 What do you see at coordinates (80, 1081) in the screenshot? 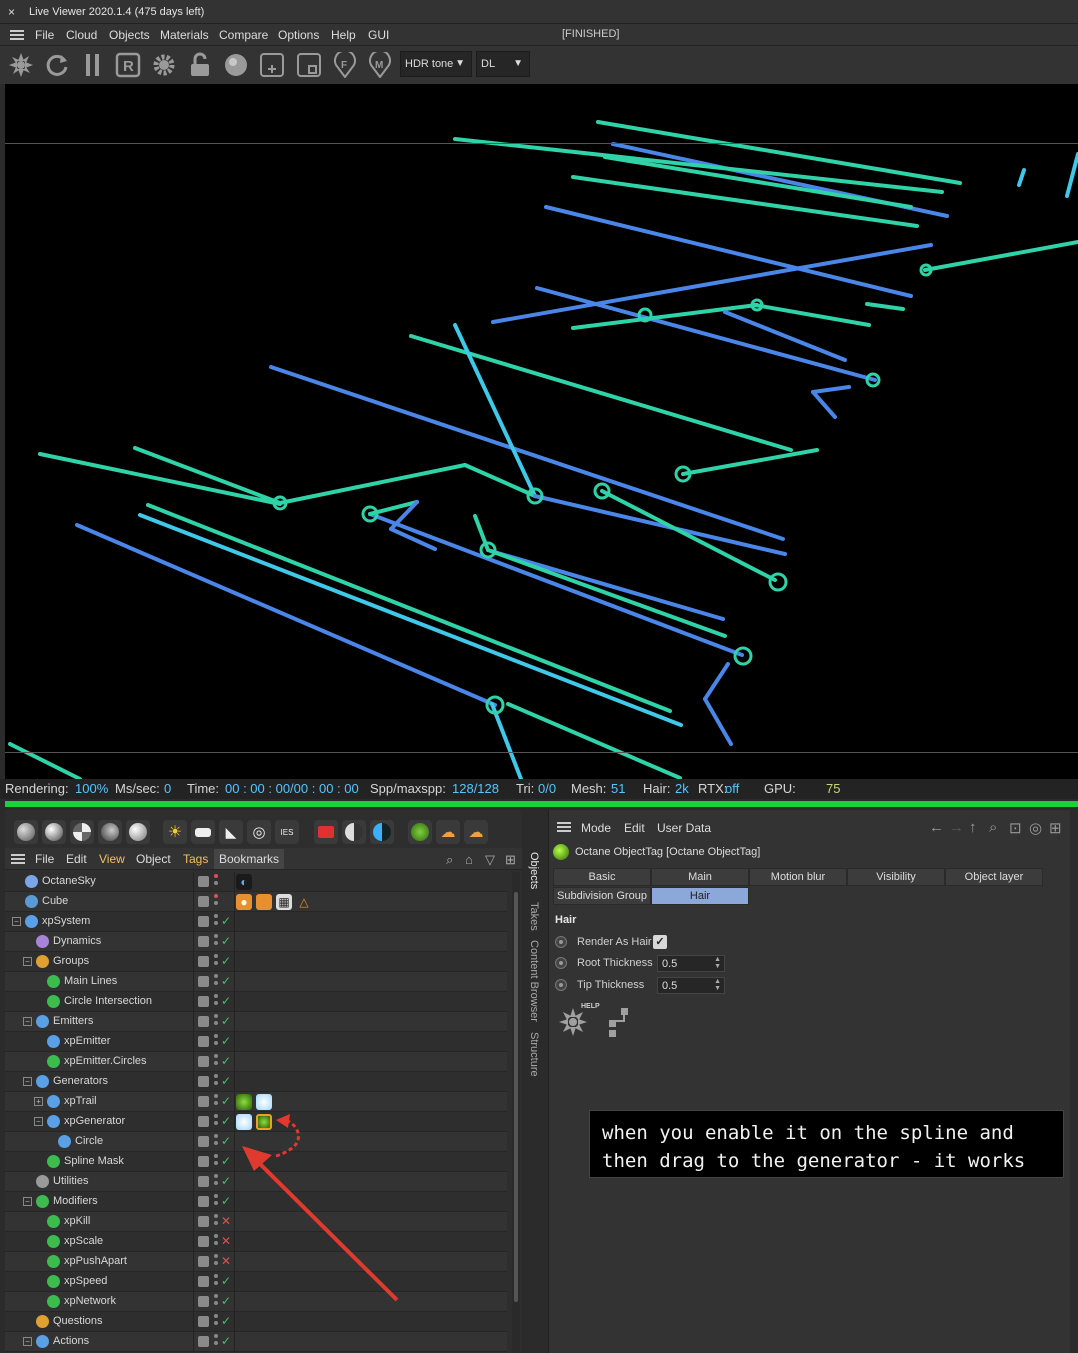
I see `object-name: Generators` at bounding box center [80, 1081].